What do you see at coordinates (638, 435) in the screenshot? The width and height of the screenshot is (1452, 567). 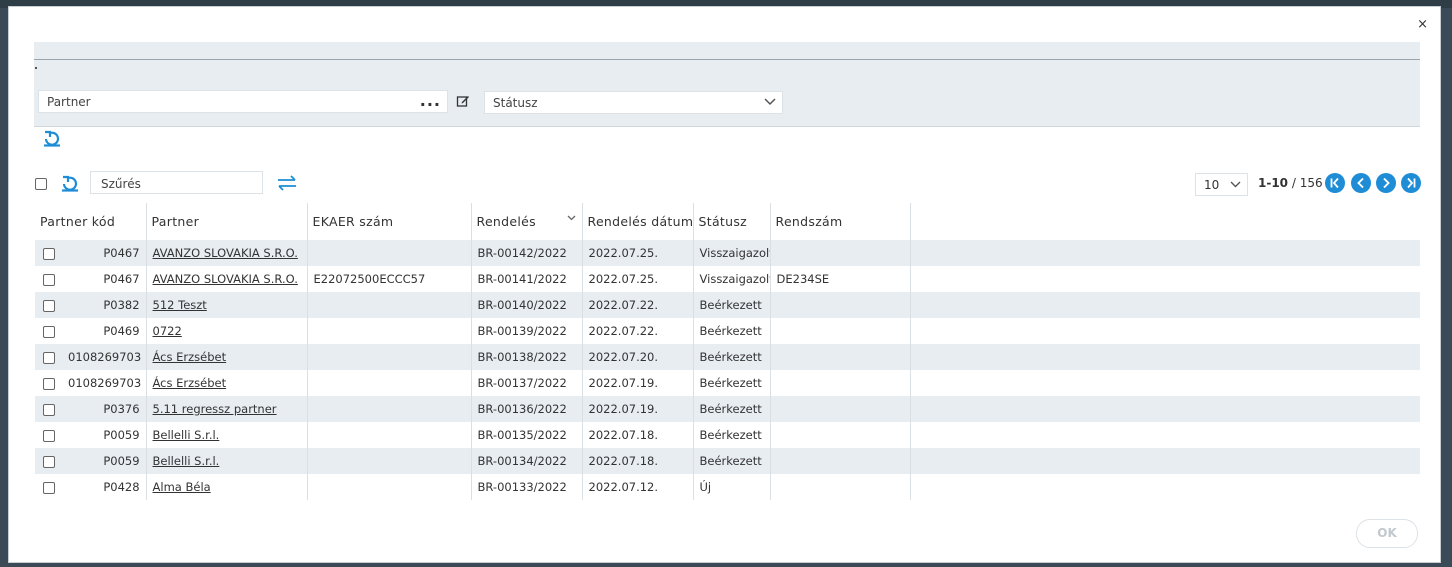 I see `row-order-date: 2022.07.18.` at bounding box center [638, 435].